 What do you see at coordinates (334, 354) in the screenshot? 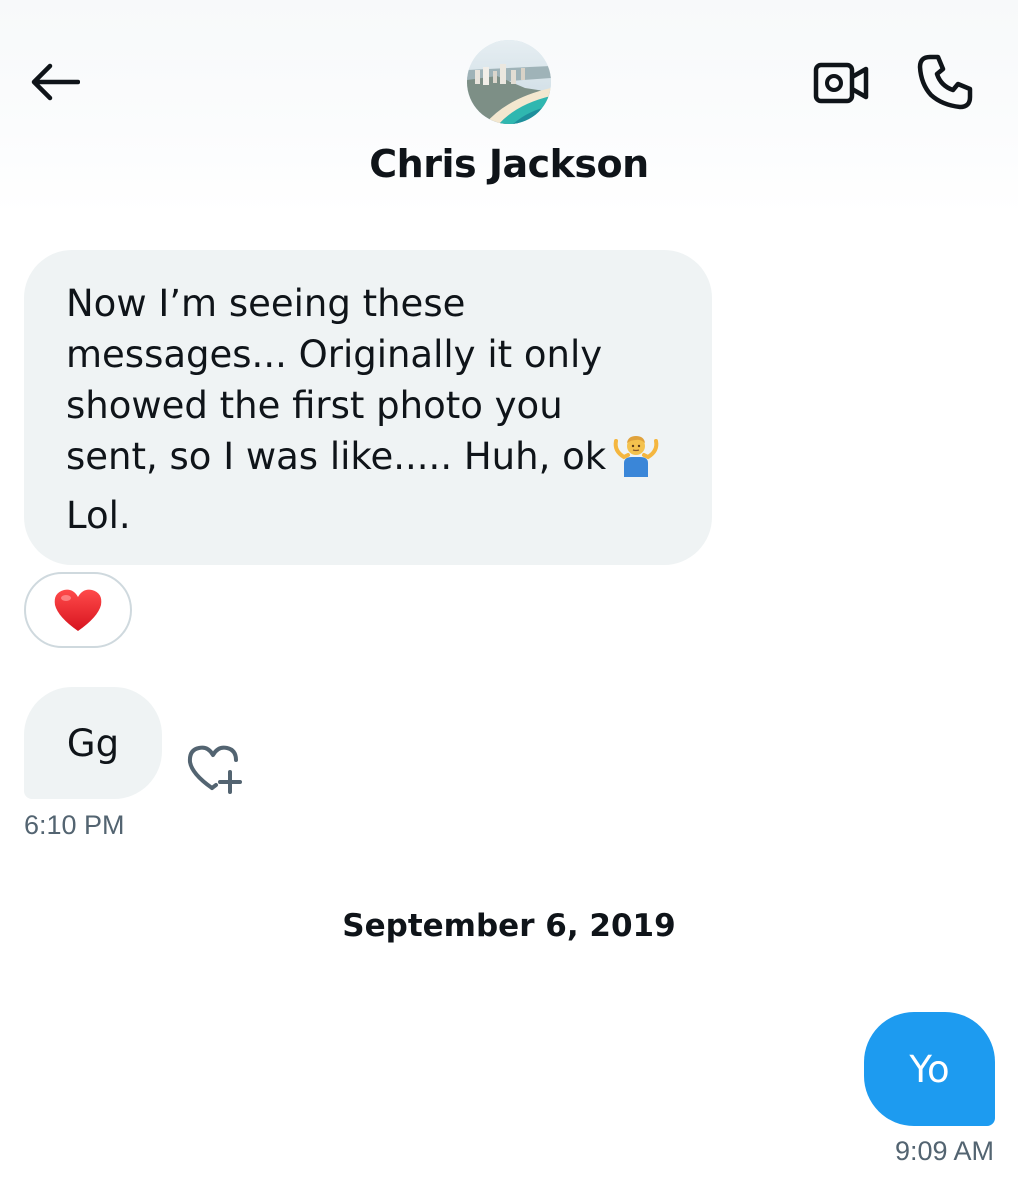
I see `message-line: messages... Originally it only` at bounding box center [334, 354].